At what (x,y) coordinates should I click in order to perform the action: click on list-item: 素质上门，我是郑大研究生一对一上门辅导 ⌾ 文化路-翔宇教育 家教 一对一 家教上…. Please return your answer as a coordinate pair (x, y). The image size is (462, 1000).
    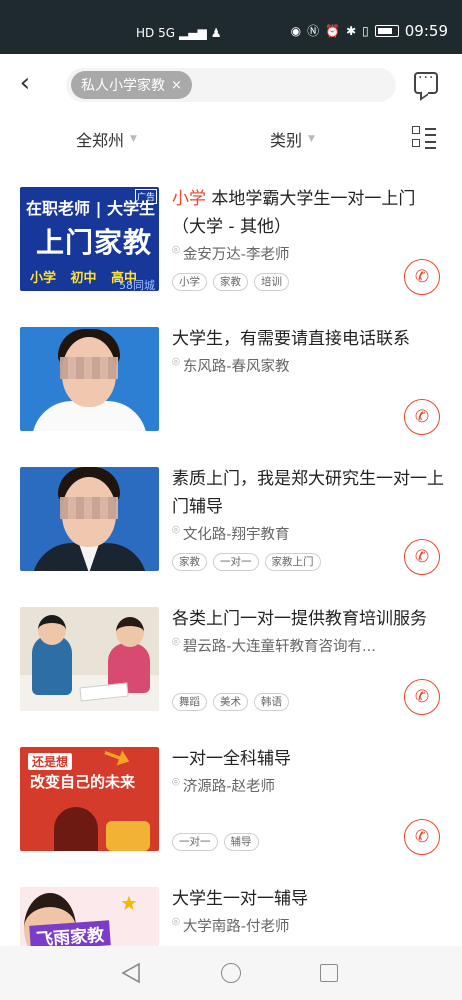
    Looking at the image, I should click on (231, 537).